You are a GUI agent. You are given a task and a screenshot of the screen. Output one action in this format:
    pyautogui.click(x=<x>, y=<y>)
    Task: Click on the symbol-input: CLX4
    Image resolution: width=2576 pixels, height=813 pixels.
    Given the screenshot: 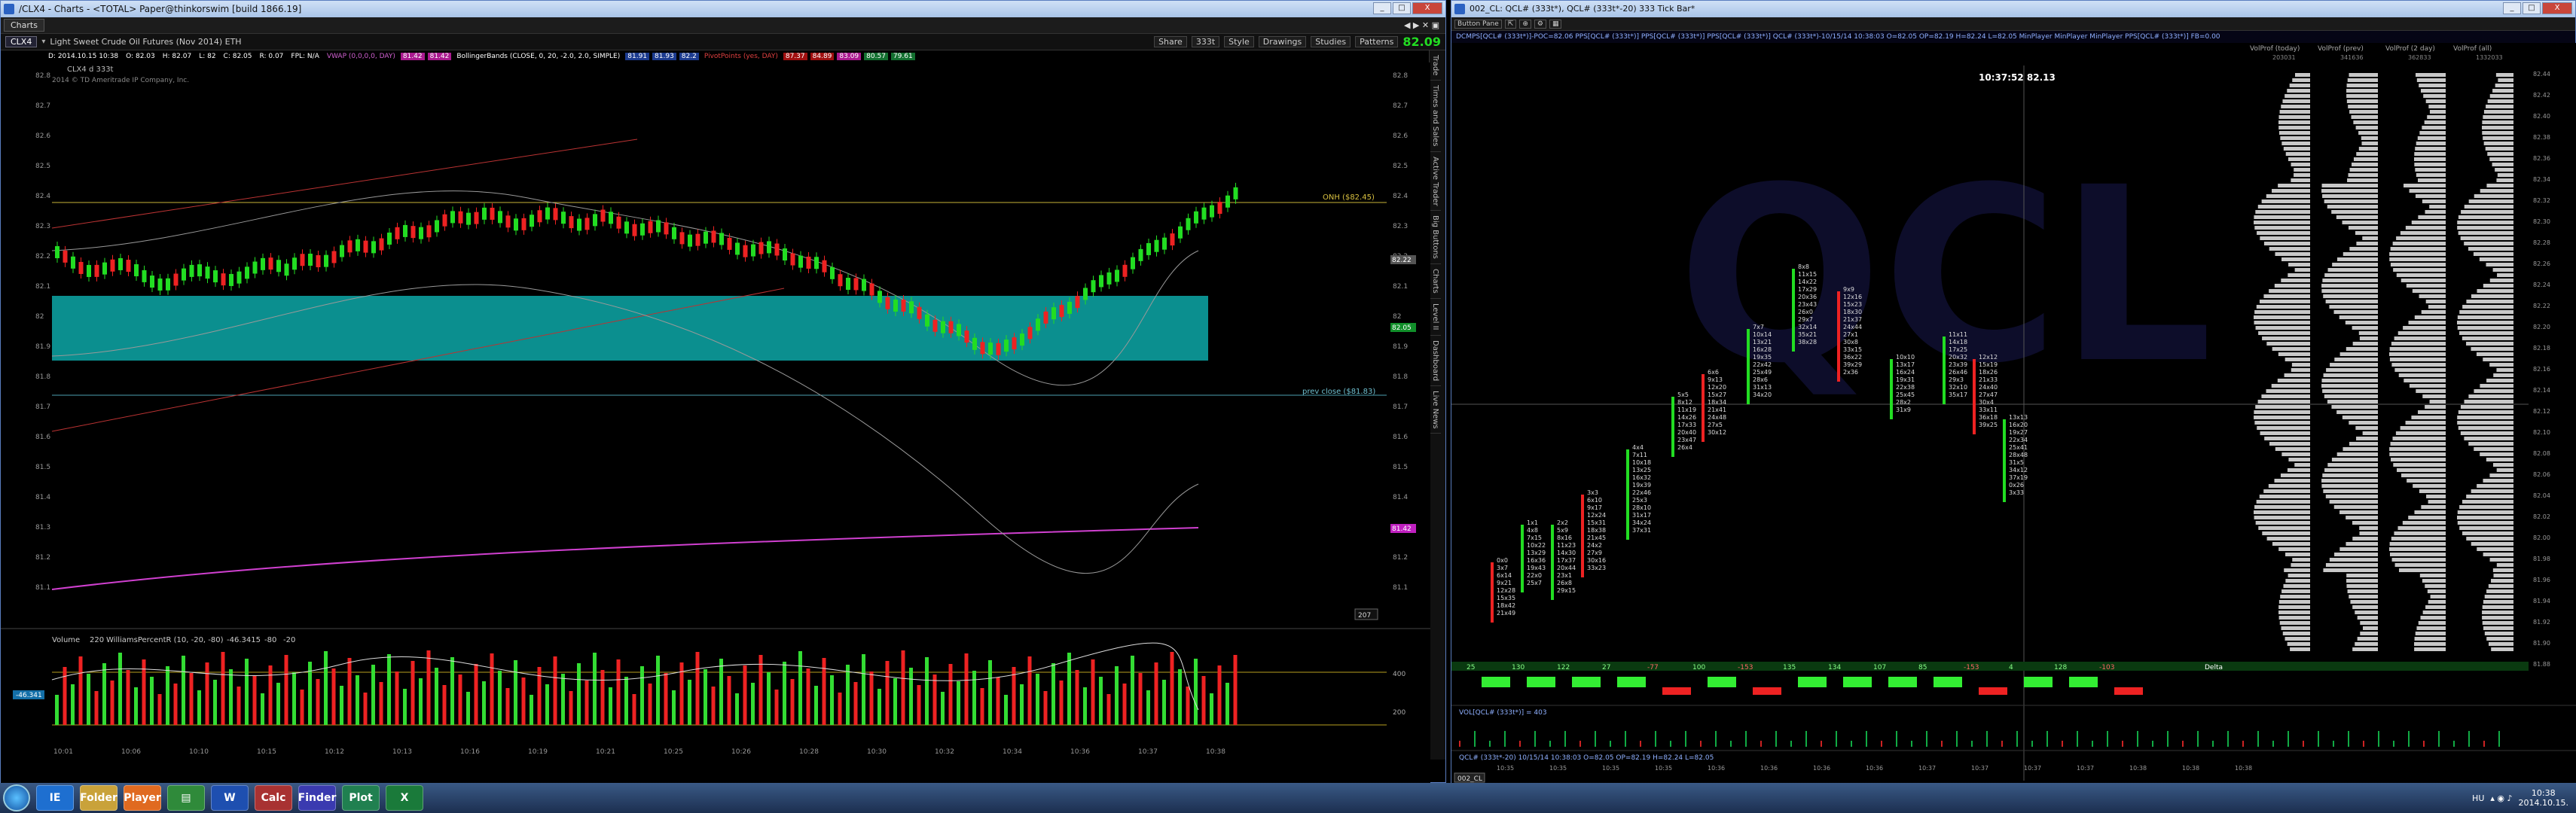 What is the action you would take?
    pyautogui.click(x=22, y=41)
    